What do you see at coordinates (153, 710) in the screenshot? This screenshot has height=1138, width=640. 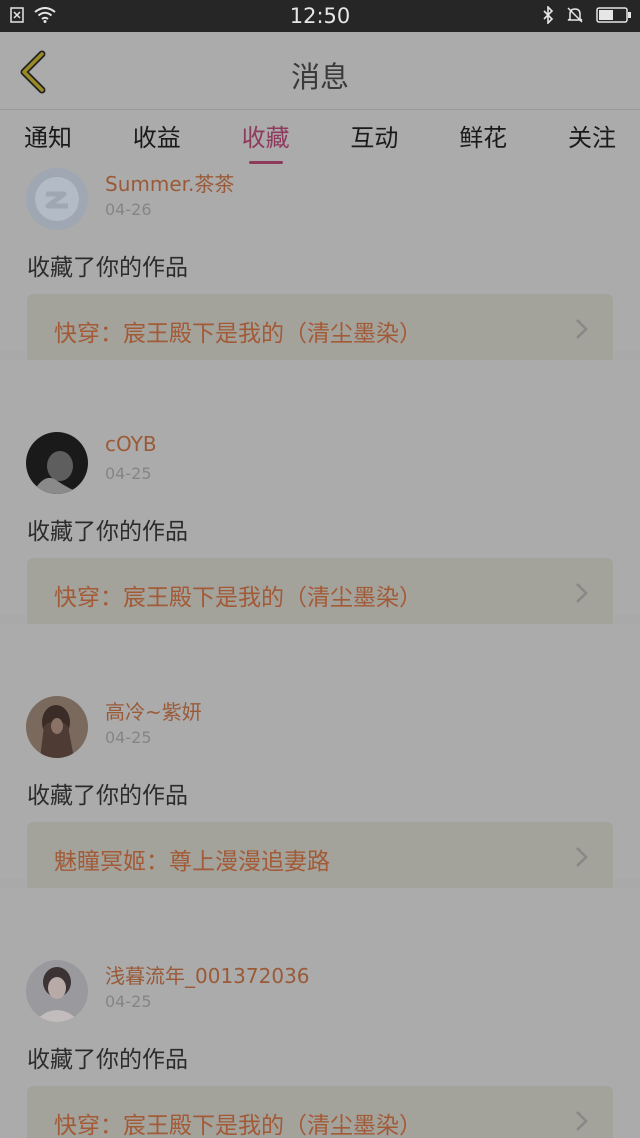 I see `username: 高冷~紫妍` at bounding box center [153, 710].